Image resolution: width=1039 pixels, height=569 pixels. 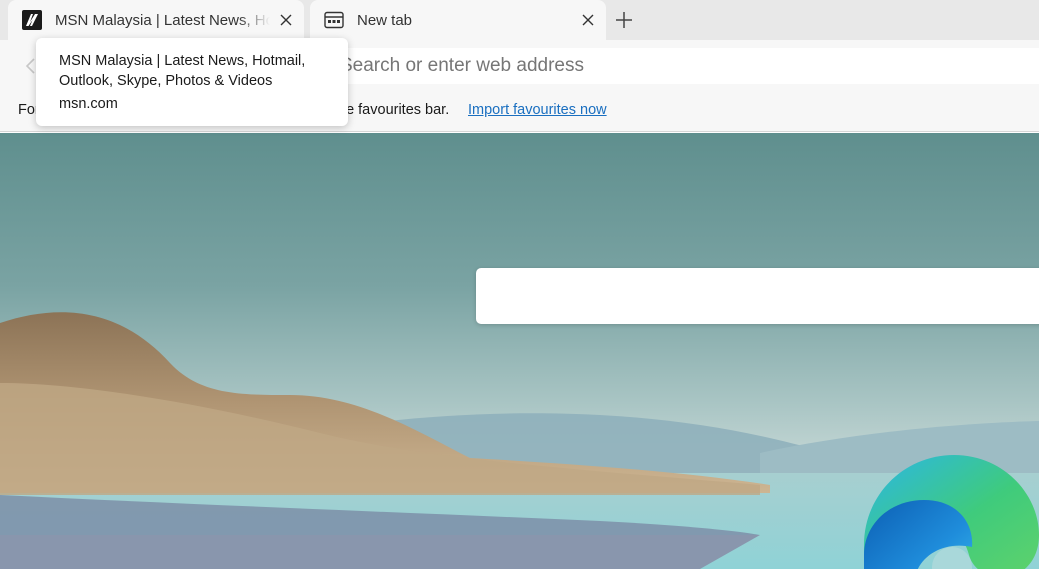 What do you see at coordinates (385, 20) in the screenshot?
I see `tab-title: New tab` at bounding box center [385, 20].